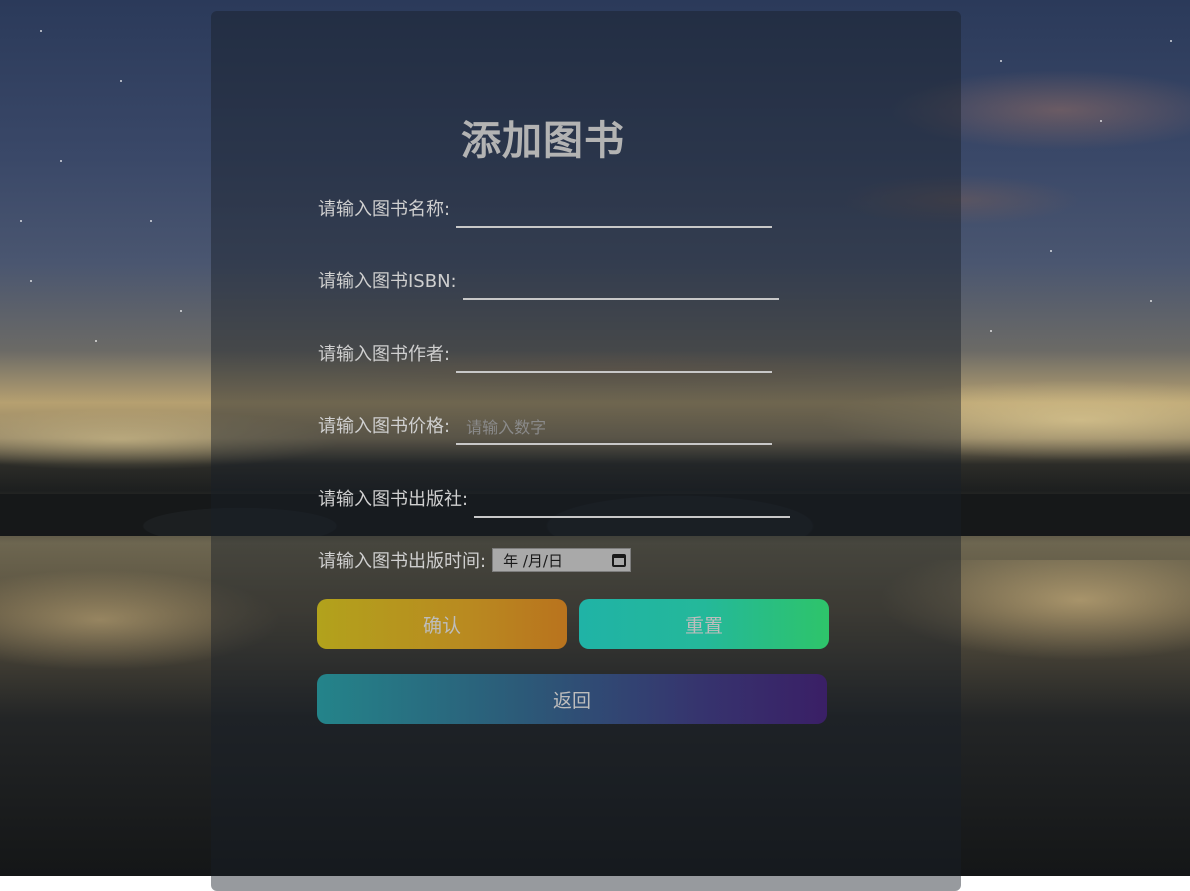 This screenshot has height=891, width=1190. Describe the element at coordinates (704, 624) in the screenshot. I see `reset-button: 重置` at that location.